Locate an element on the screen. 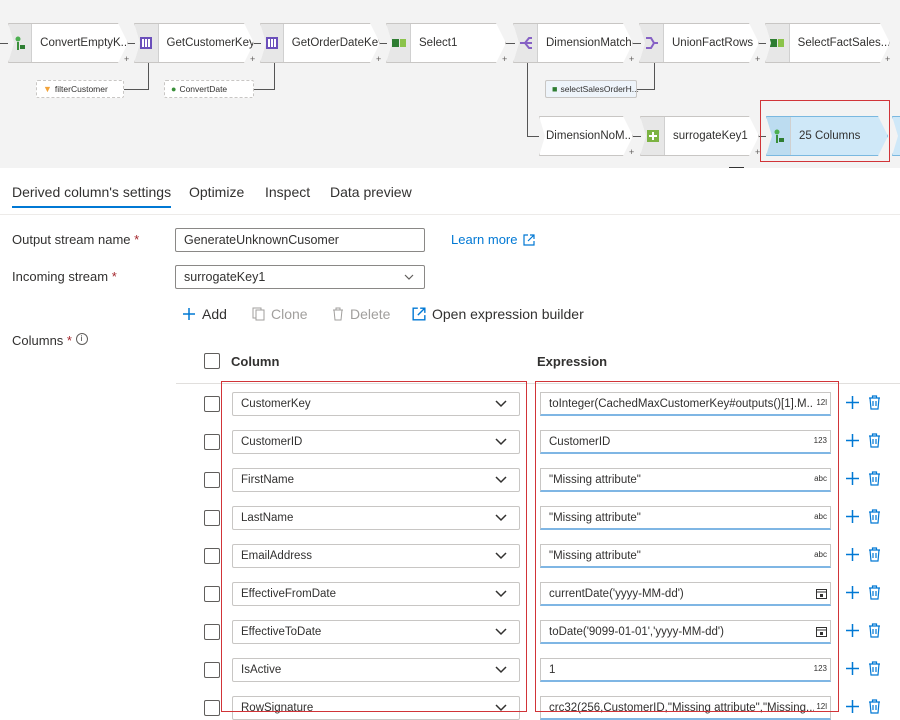 The width and height of the screenshot is (900, 720). delete-button: Delete is located at coordinates (361, 314).